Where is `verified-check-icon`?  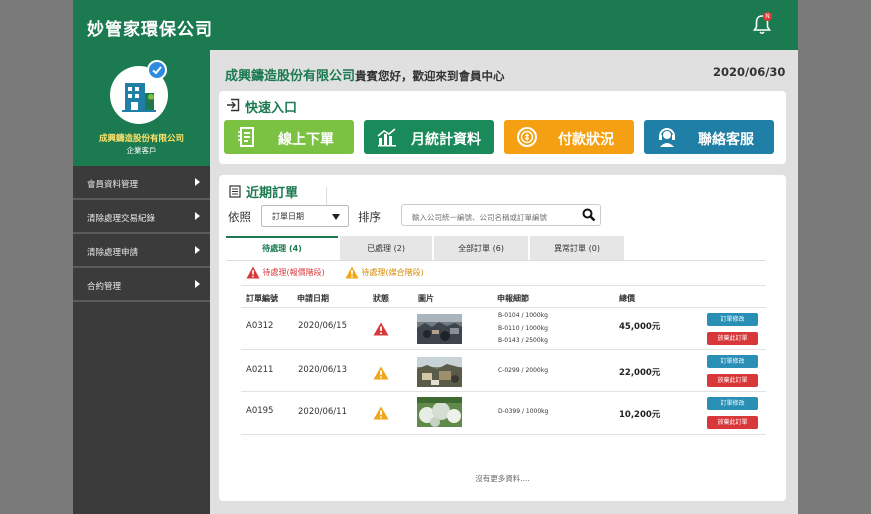 verified-check-icon is located at coordinates (157, 70).